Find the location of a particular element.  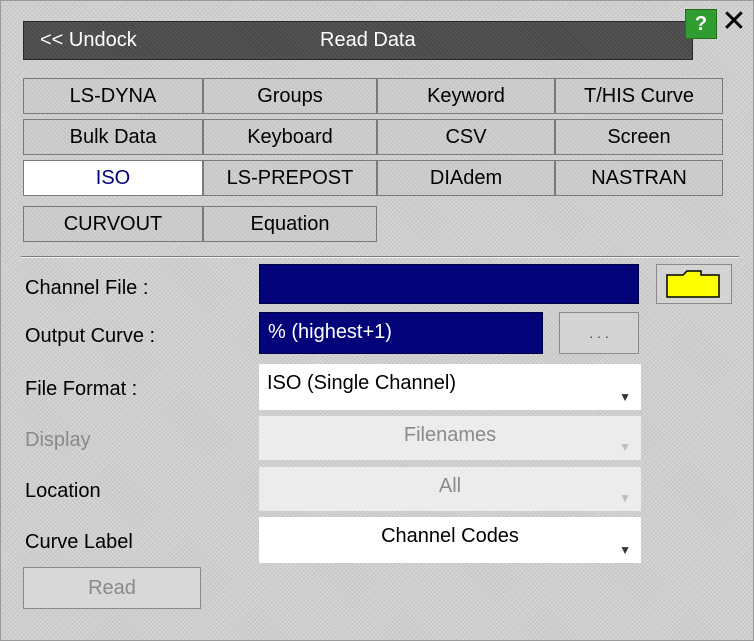

tab-groups: Groups is located at coordinates (290, 96).